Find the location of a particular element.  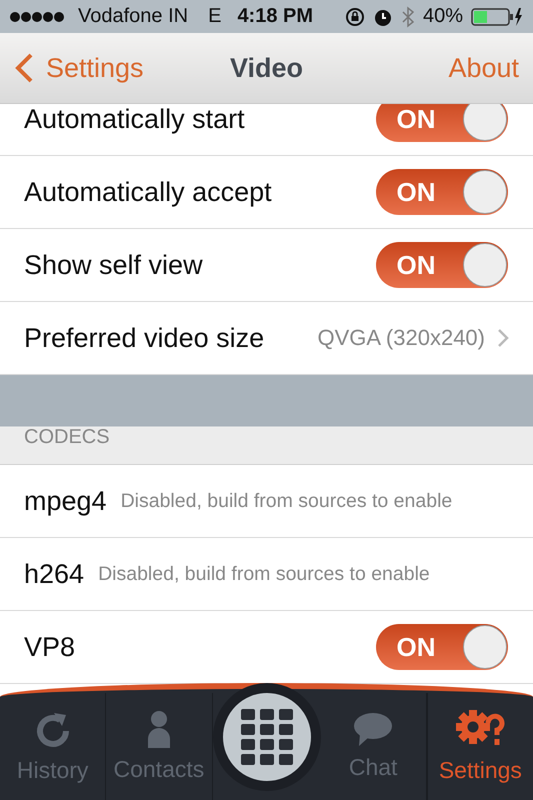

battery-charging-icon is located at coordinates (497, 16).